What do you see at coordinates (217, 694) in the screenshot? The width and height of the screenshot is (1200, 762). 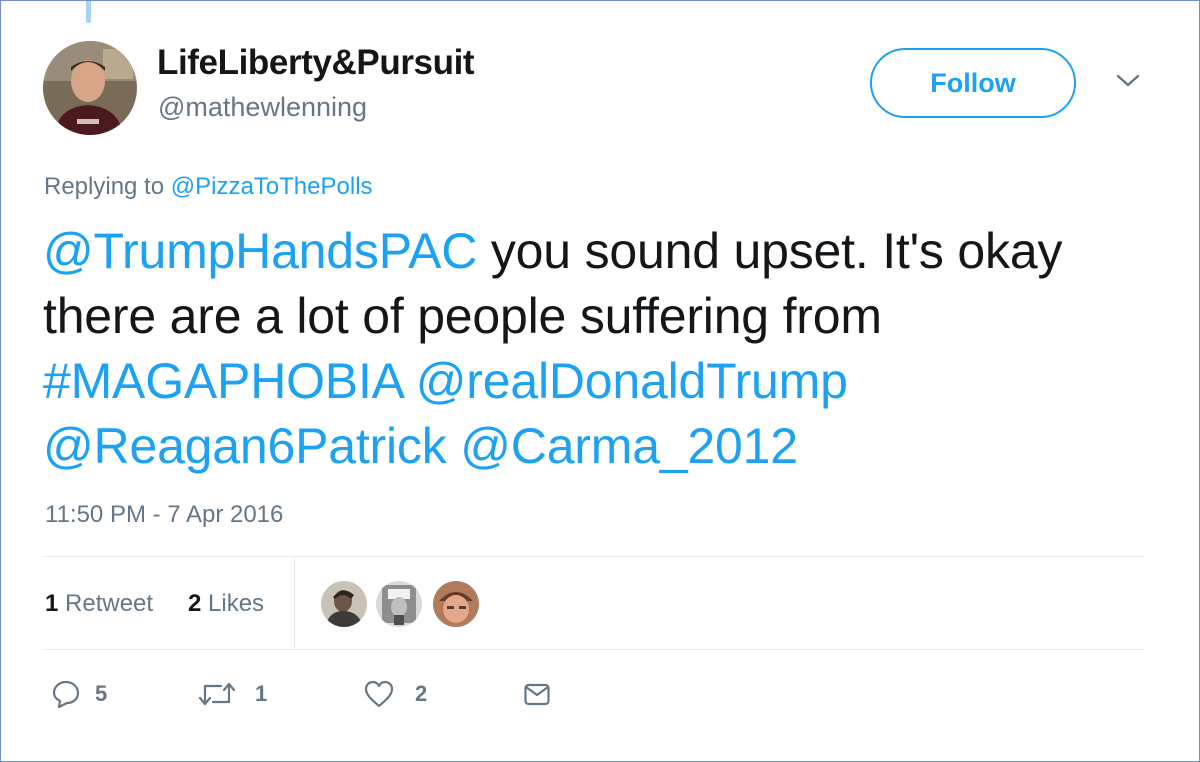 I see `retweet-icon` at bounding box center [217, 694].